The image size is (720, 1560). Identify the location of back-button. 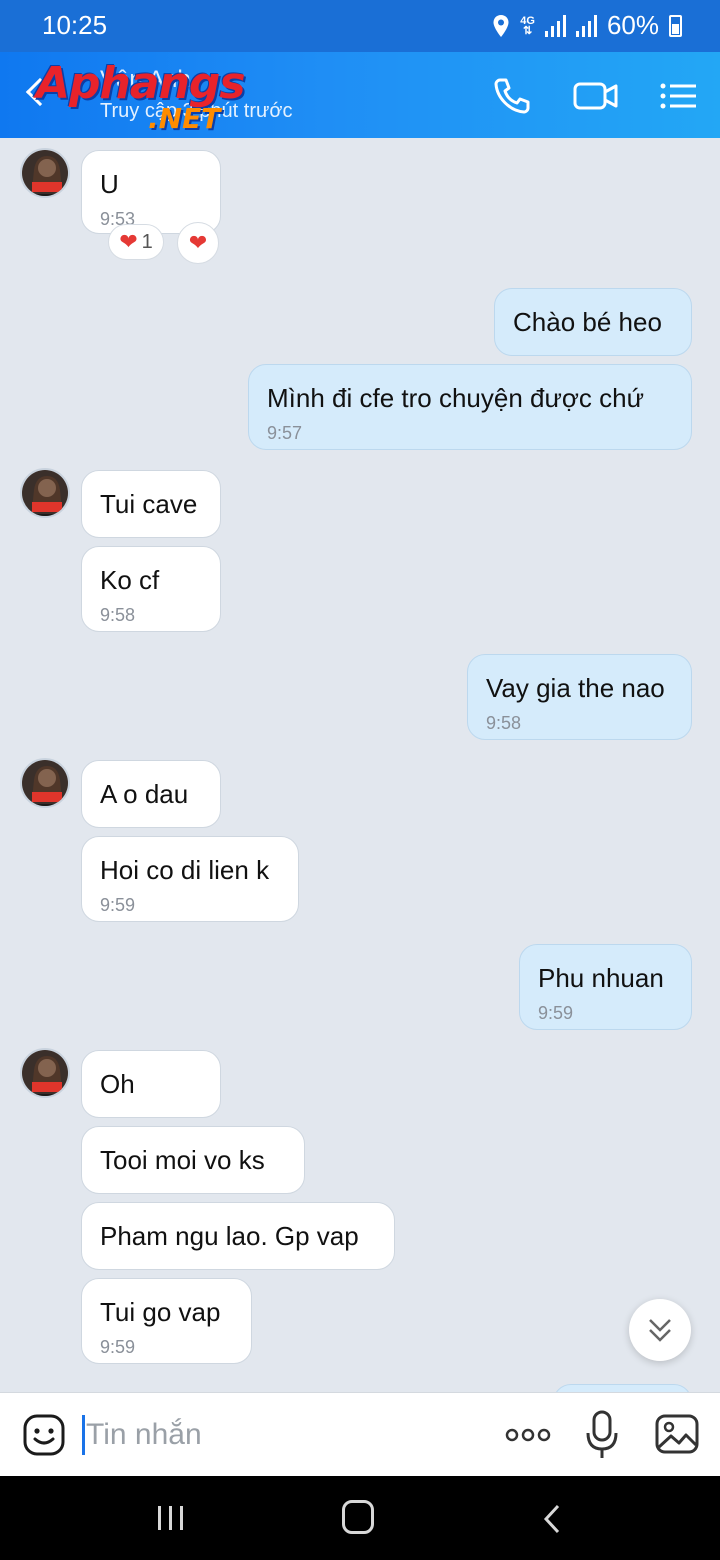
(553, 1519).